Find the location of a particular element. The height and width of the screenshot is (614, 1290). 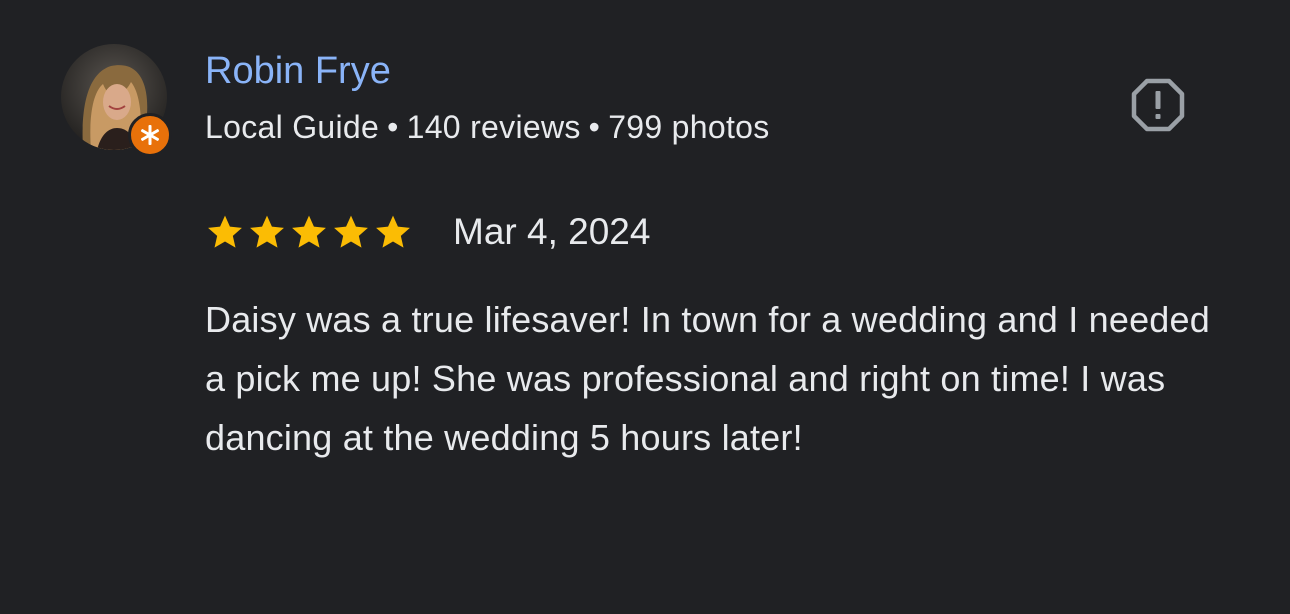

rating-row: Mar 4, 2024 is located at coordinates (427, 232).